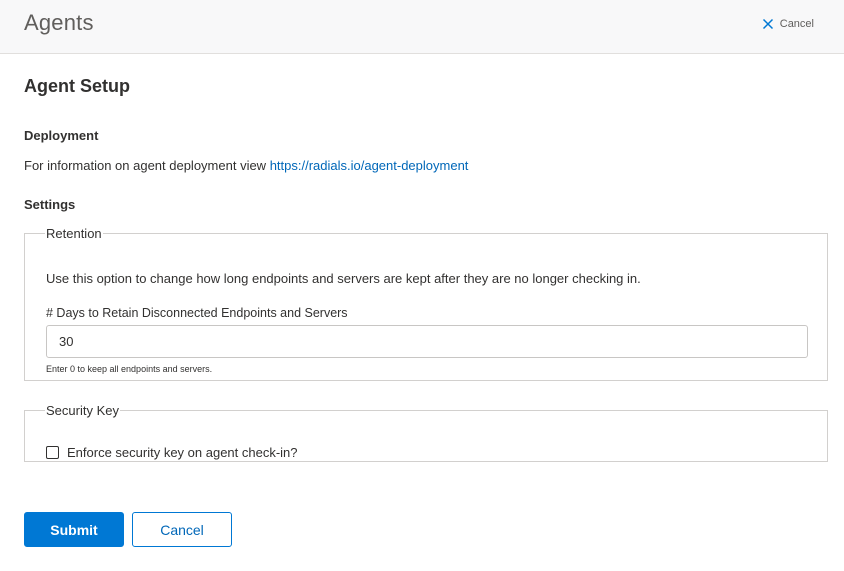 This screenshot has height=571, width=844. I want to click on retention-days-input, so click(427, 341).